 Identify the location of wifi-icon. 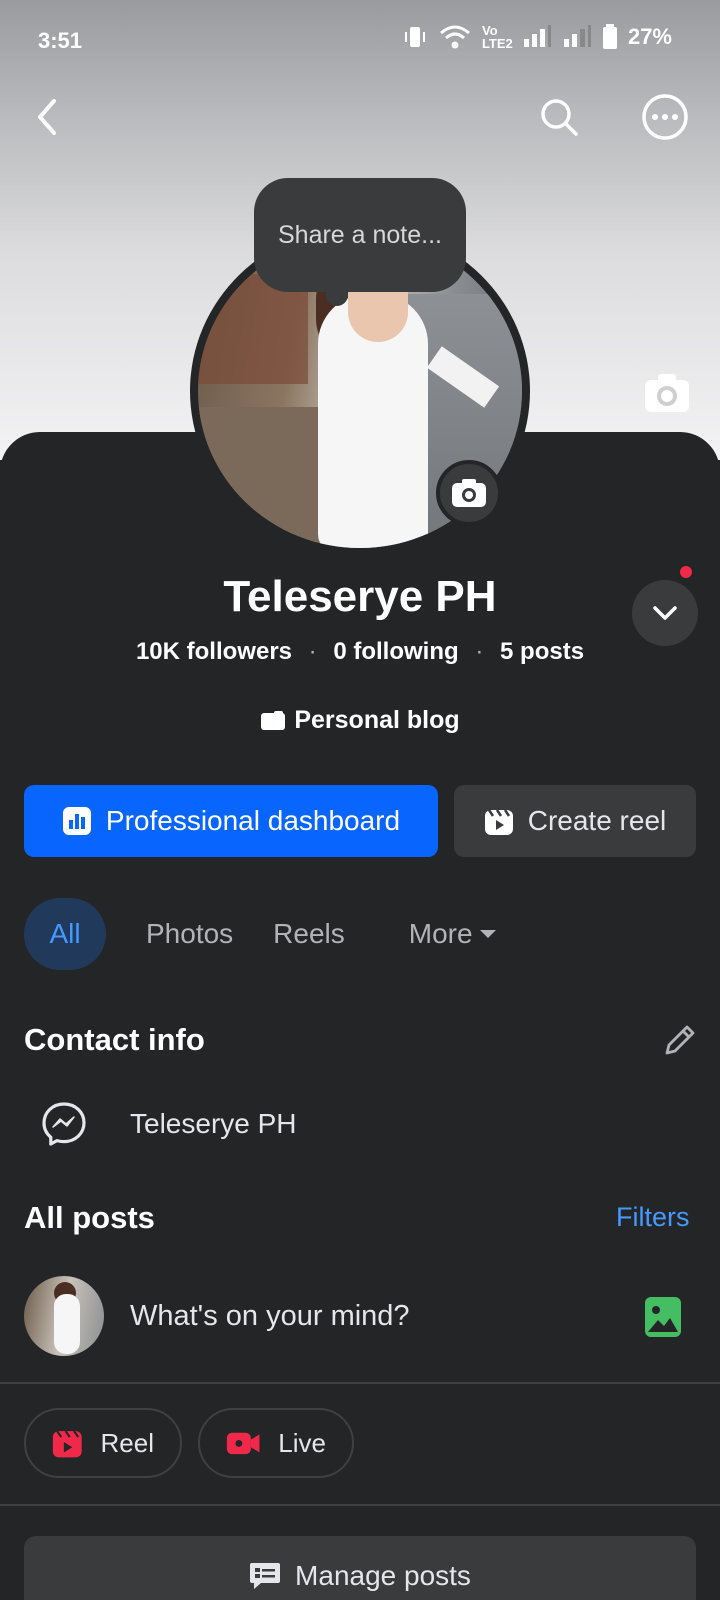
(454, 37).